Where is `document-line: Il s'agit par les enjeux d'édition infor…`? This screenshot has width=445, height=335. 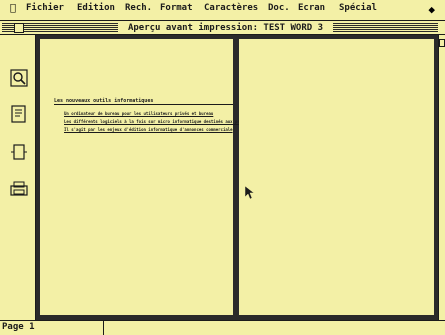
document-line: Il s'agit par les enjeux d'édition infor… is located at coordinates (148, 129).